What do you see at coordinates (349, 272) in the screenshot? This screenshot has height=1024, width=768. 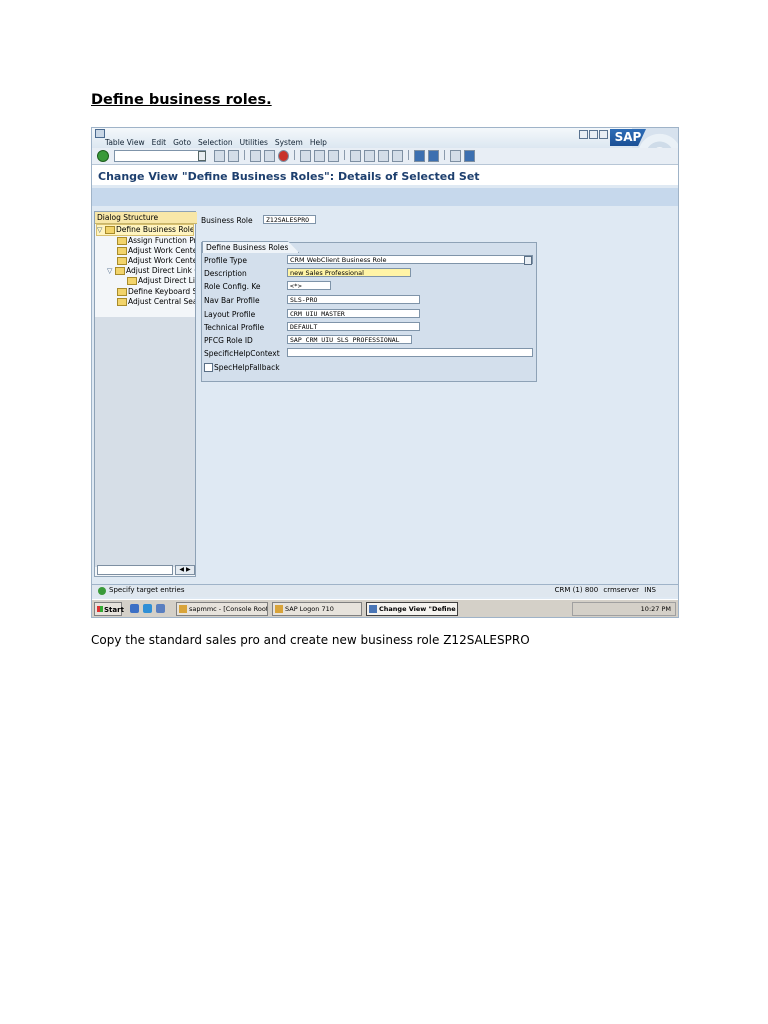 I see `description-field: new Sales Professional` at bounding box center [349, 272].